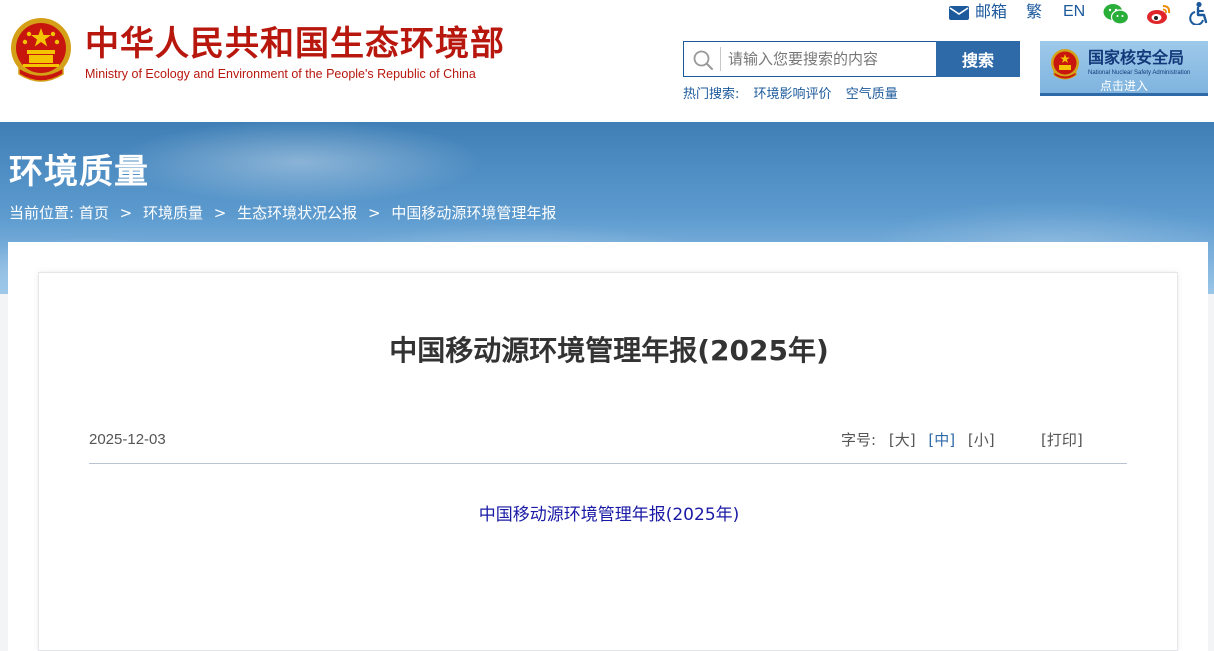  What do you see at coordinates (1034, 12) in the screenshot?
I see `traditional-chinese-link: 繁` at bounding box center [1034, 12].